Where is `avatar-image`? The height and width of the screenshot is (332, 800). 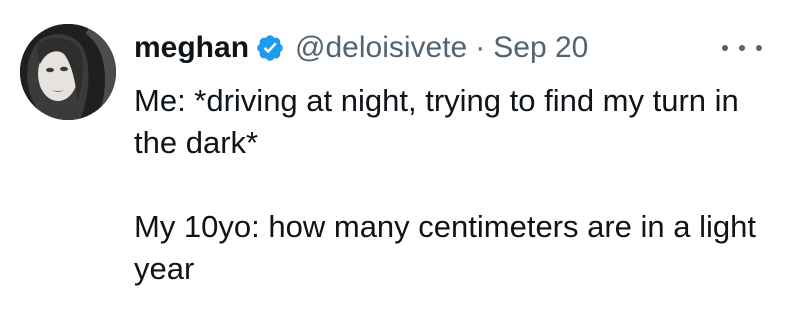
avatar-image is located at coordinates (68, 72).